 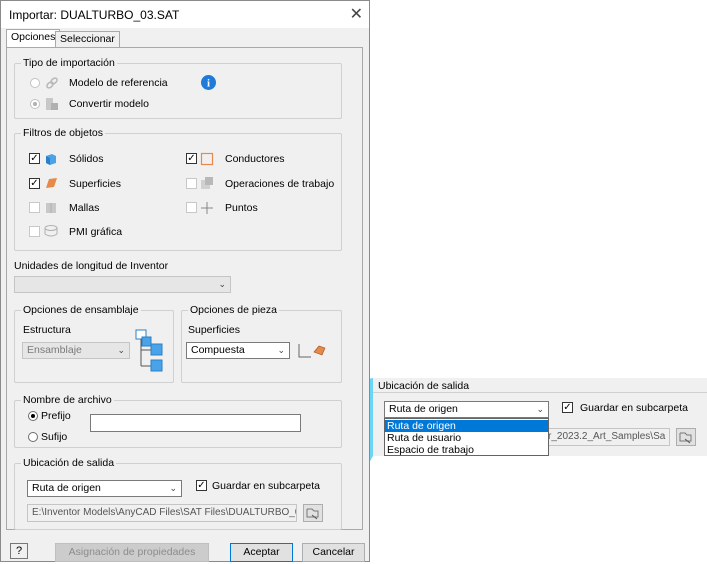 What do you see at coordinates (96, 232) in the screenshot?
I see `pmi-label: PMI gráfica` at bounding box center [96, 232].